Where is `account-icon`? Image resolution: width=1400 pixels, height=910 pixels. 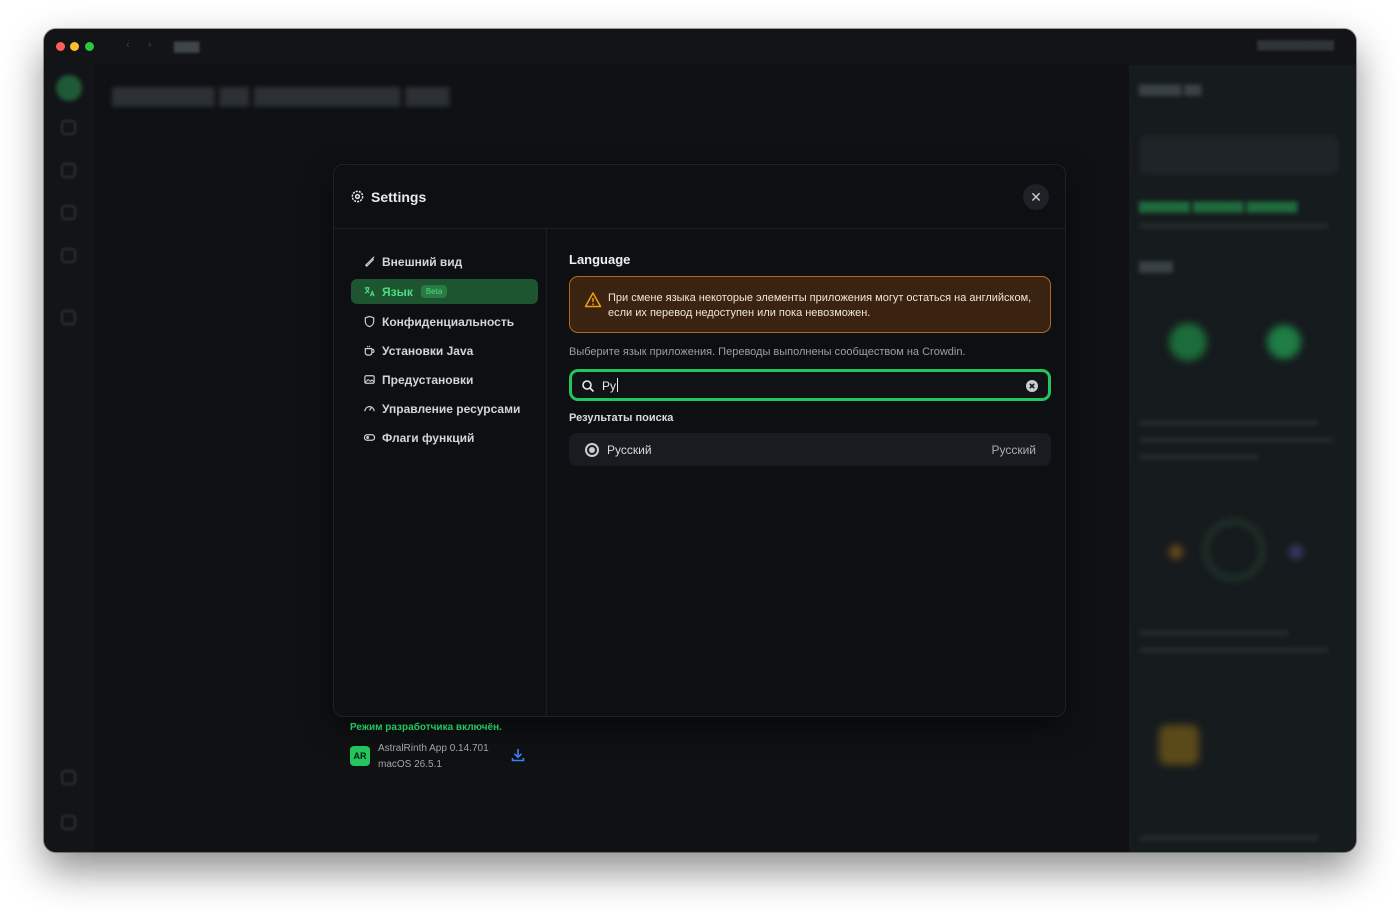
account-icon is located at coordinates (68, 822).